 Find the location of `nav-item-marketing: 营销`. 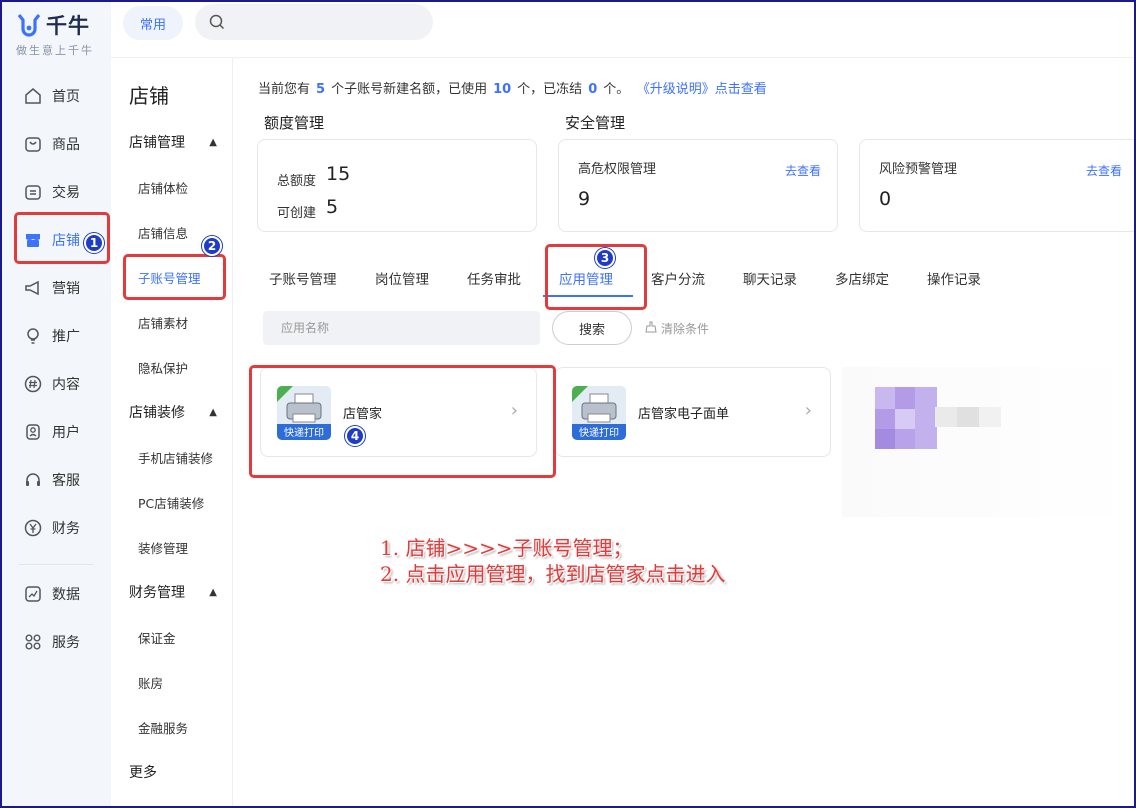

nav-item-marketing: 营销 is located at coordinates (56, 288).